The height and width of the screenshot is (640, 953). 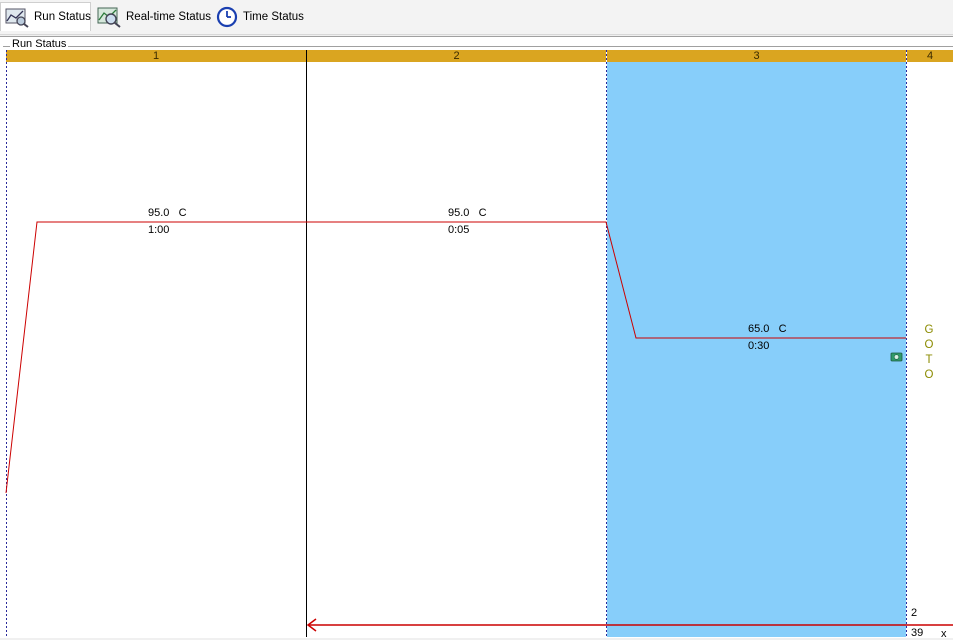 What do you see at coordinates (929, 330) in the screenshot?
I see `goto-letter: G` at bounding box center [929, 330].